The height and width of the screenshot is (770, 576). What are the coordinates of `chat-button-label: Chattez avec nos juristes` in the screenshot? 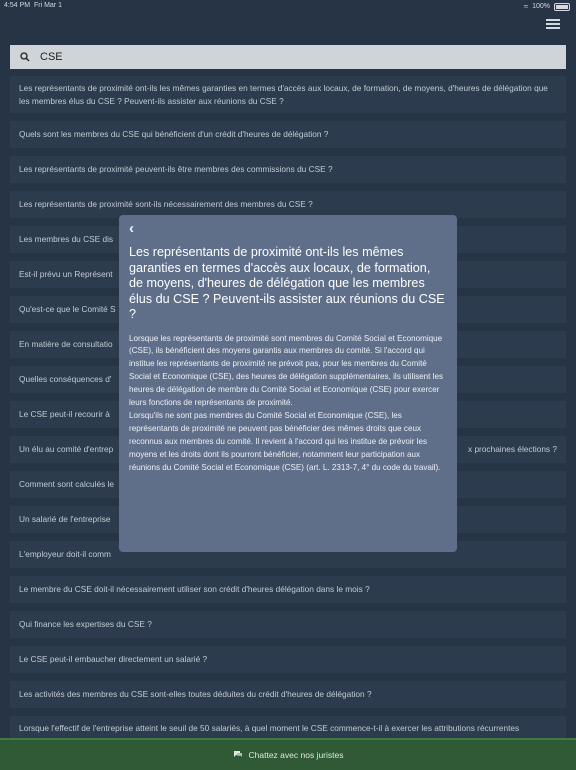 It's located at (296, 755).